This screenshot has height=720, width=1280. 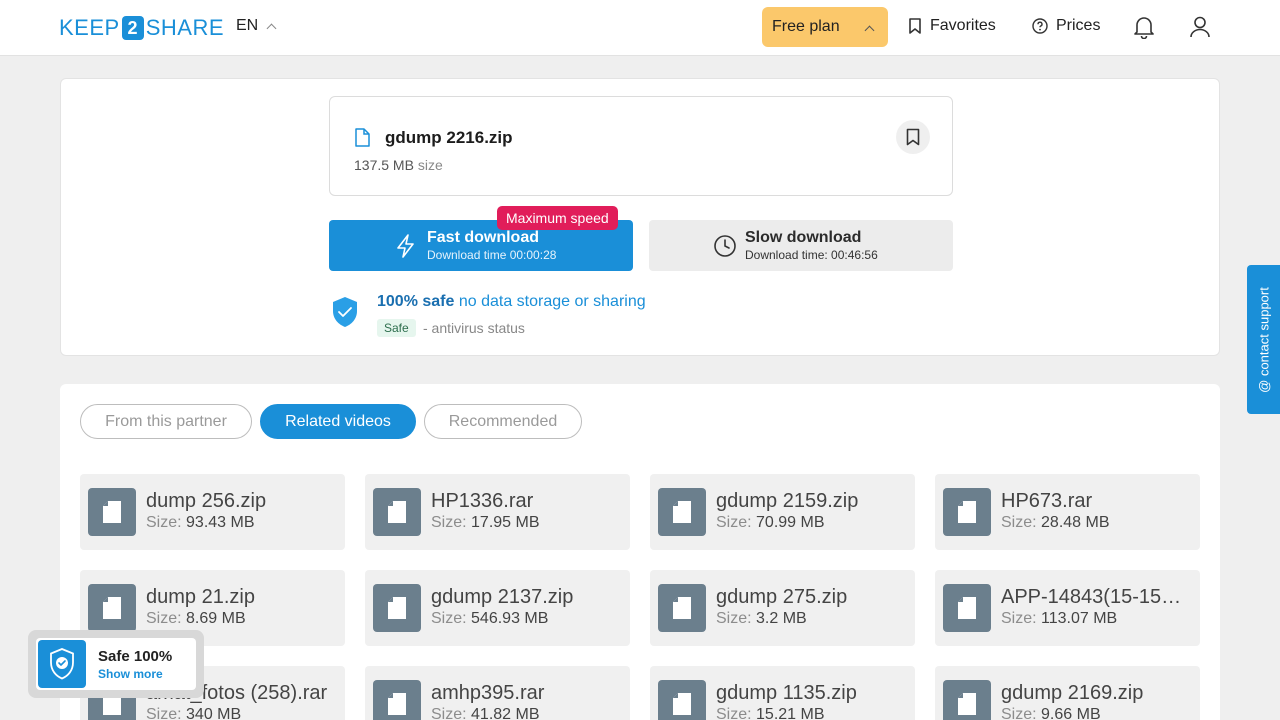 What do you see at coordinates (952, 26) in the screenshot?
I see `favorites-link: Favorites` at bounding box center [952, 26].